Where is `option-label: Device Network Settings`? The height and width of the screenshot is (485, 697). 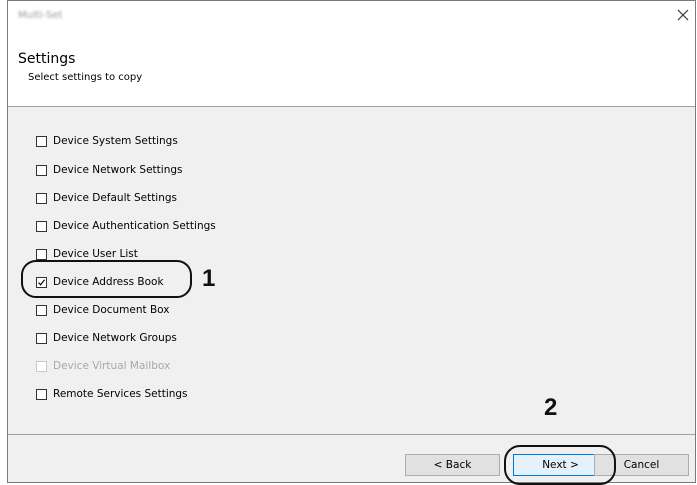 option-label: Device Network Settings is located at coordinates (118, 170).